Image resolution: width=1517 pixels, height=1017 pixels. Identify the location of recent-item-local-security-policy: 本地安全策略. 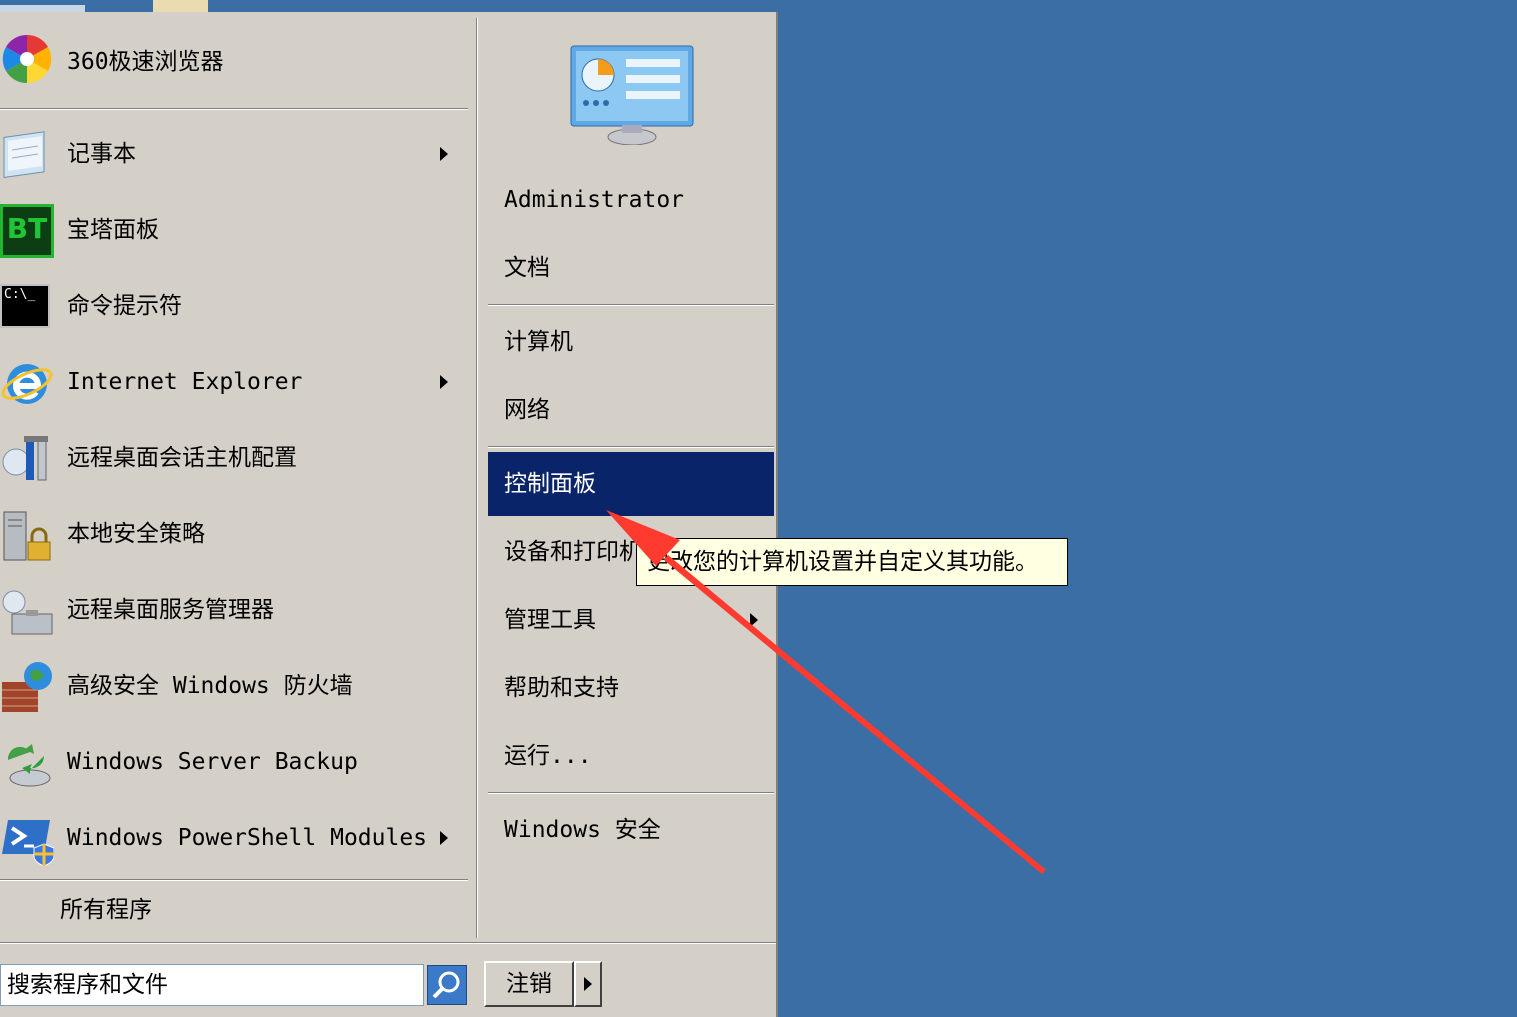
(235, 534).